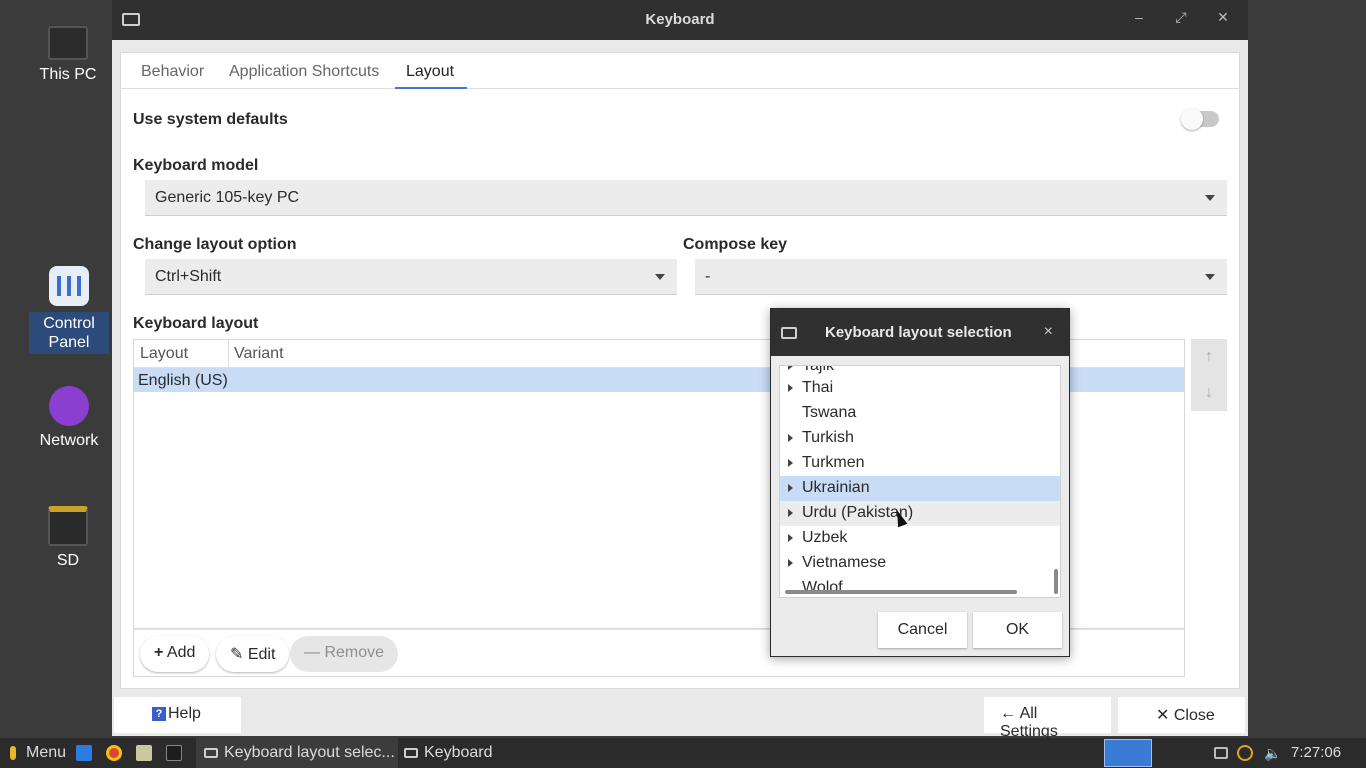 This screenshot has height=768, width=1366. Describe the element at coordinates (1017, 630) in the screenshot. I see `ok-button: OK` at that location.